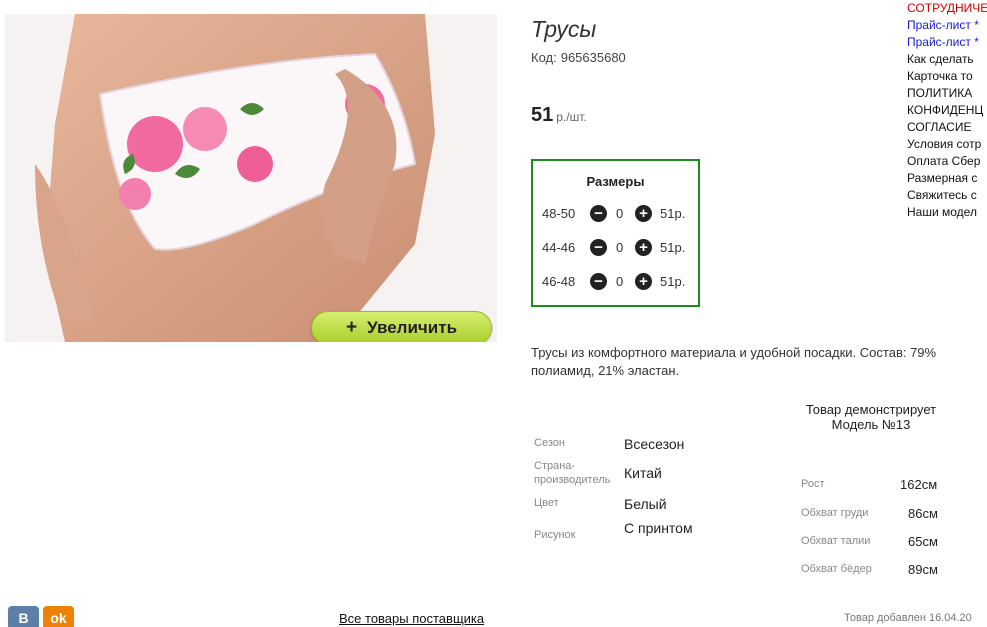 This screenshot has width=987, height=627. Describe the element at coordinates (881, 513) in the screenshot. I see `model-row: Обхват груди 86см` at that location.